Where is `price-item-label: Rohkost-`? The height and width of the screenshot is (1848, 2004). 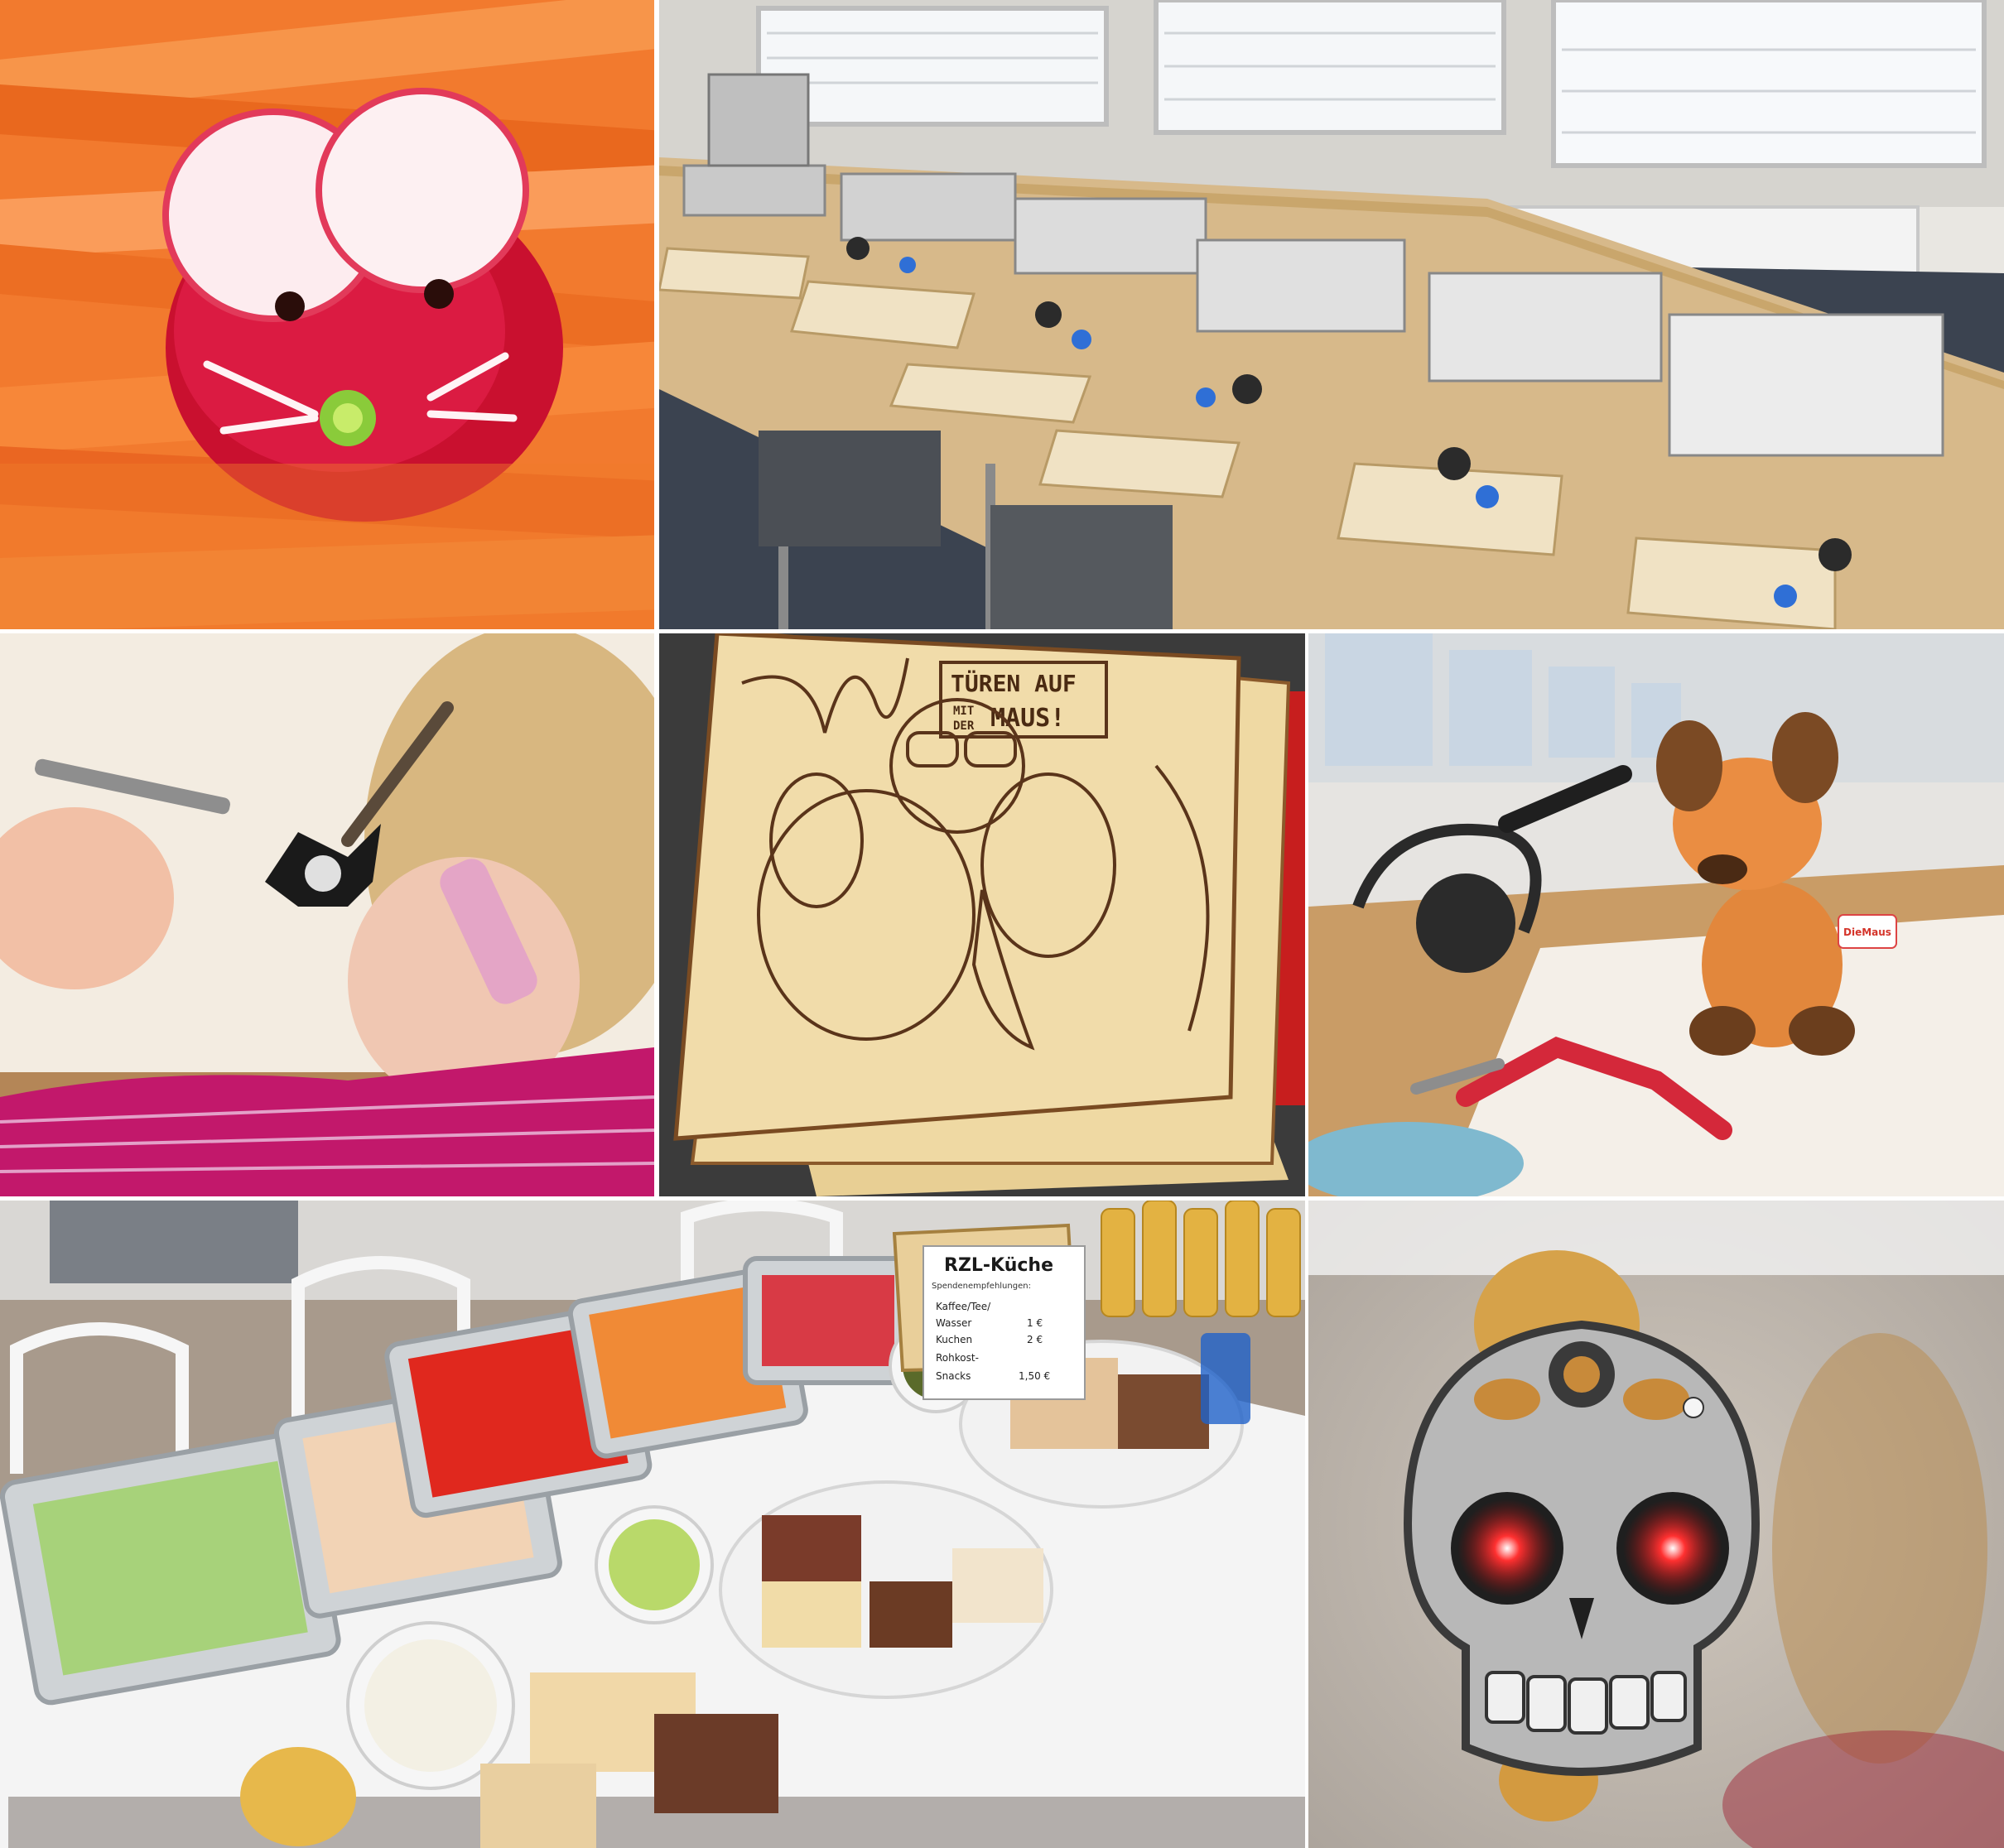
price-item-label: Rohkost- is located at coordinates (957, 1358).